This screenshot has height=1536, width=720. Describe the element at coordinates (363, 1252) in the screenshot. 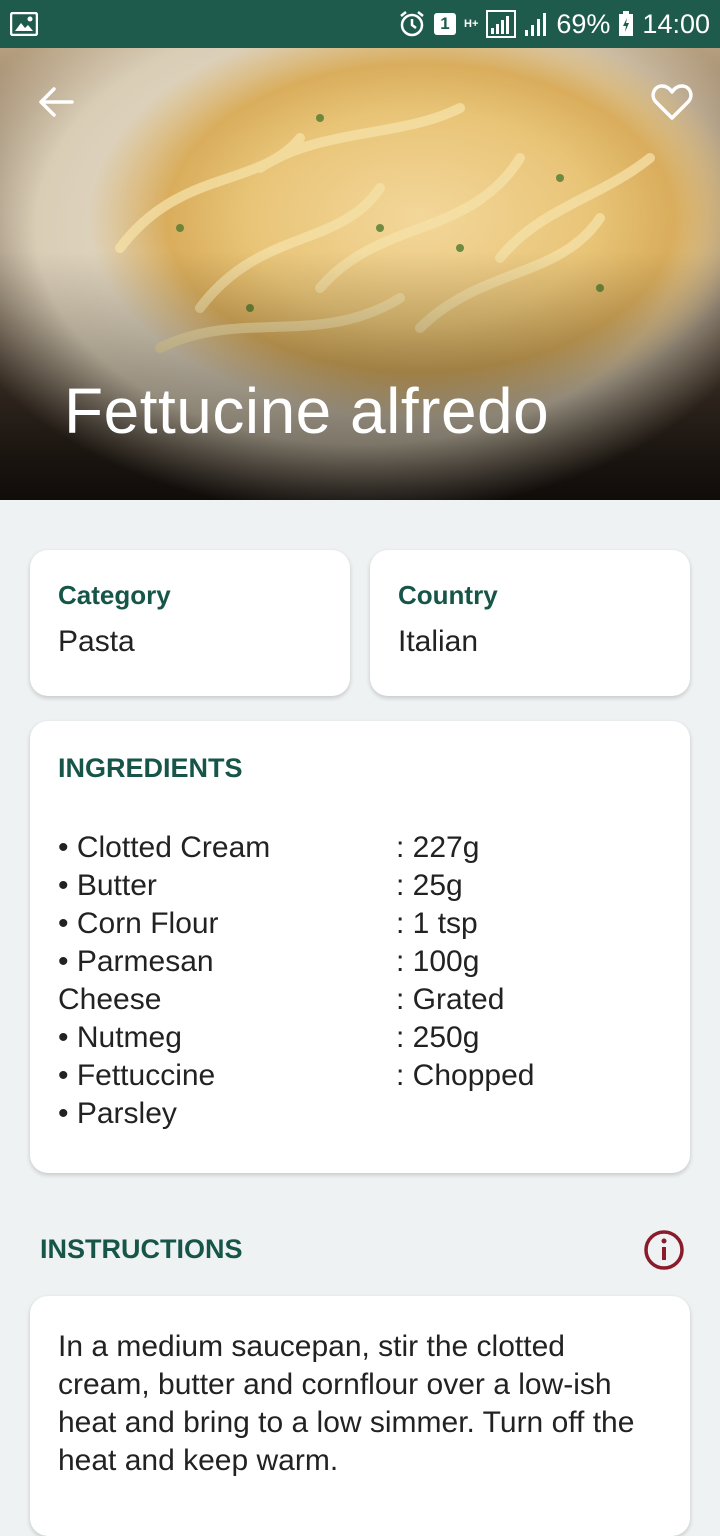

I see `instructions-header: INSTRUCTIONS` at that location.